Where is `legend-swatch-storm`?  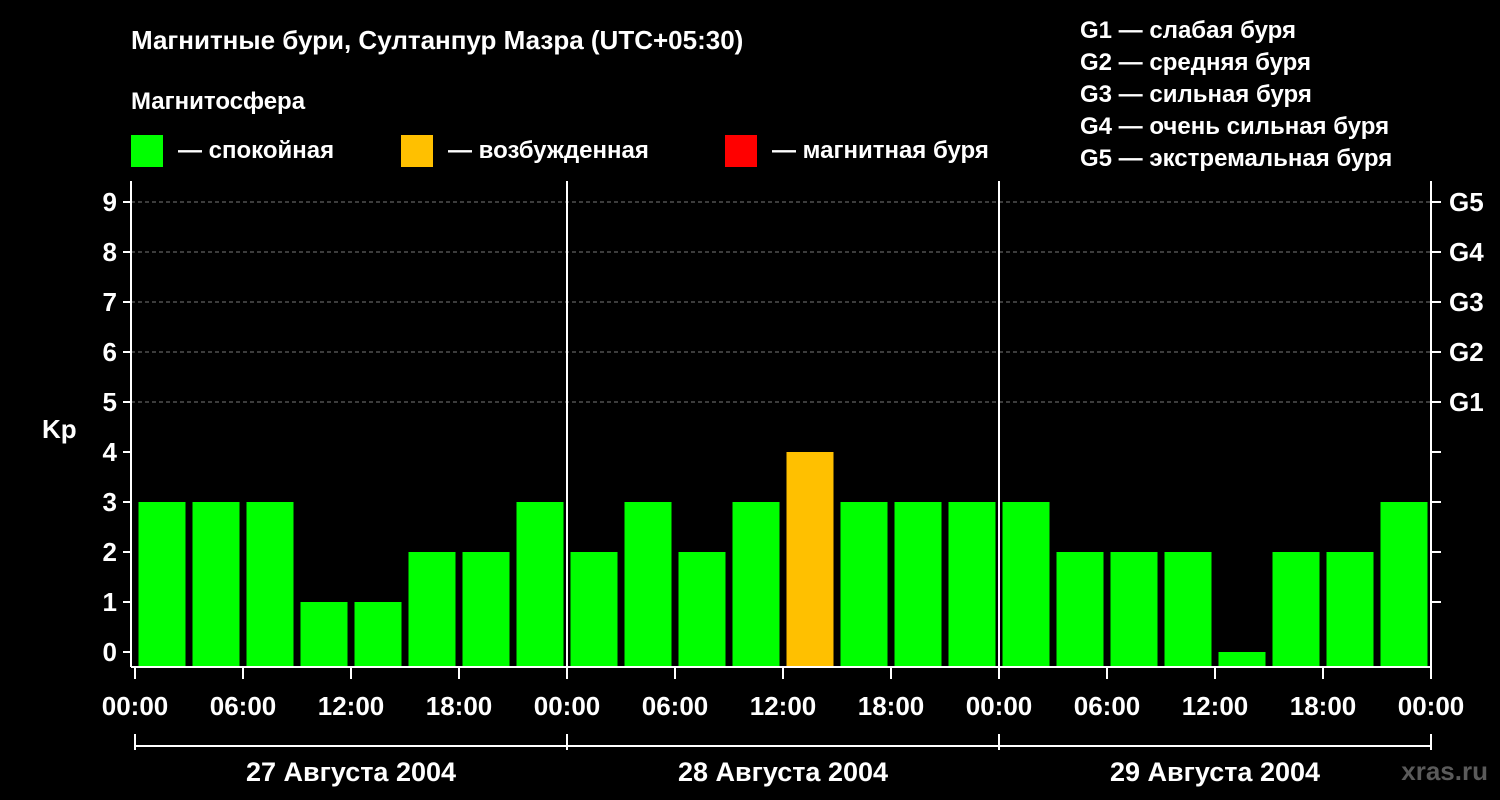 legend-swatch-storm is located at coordinates (741, 151).